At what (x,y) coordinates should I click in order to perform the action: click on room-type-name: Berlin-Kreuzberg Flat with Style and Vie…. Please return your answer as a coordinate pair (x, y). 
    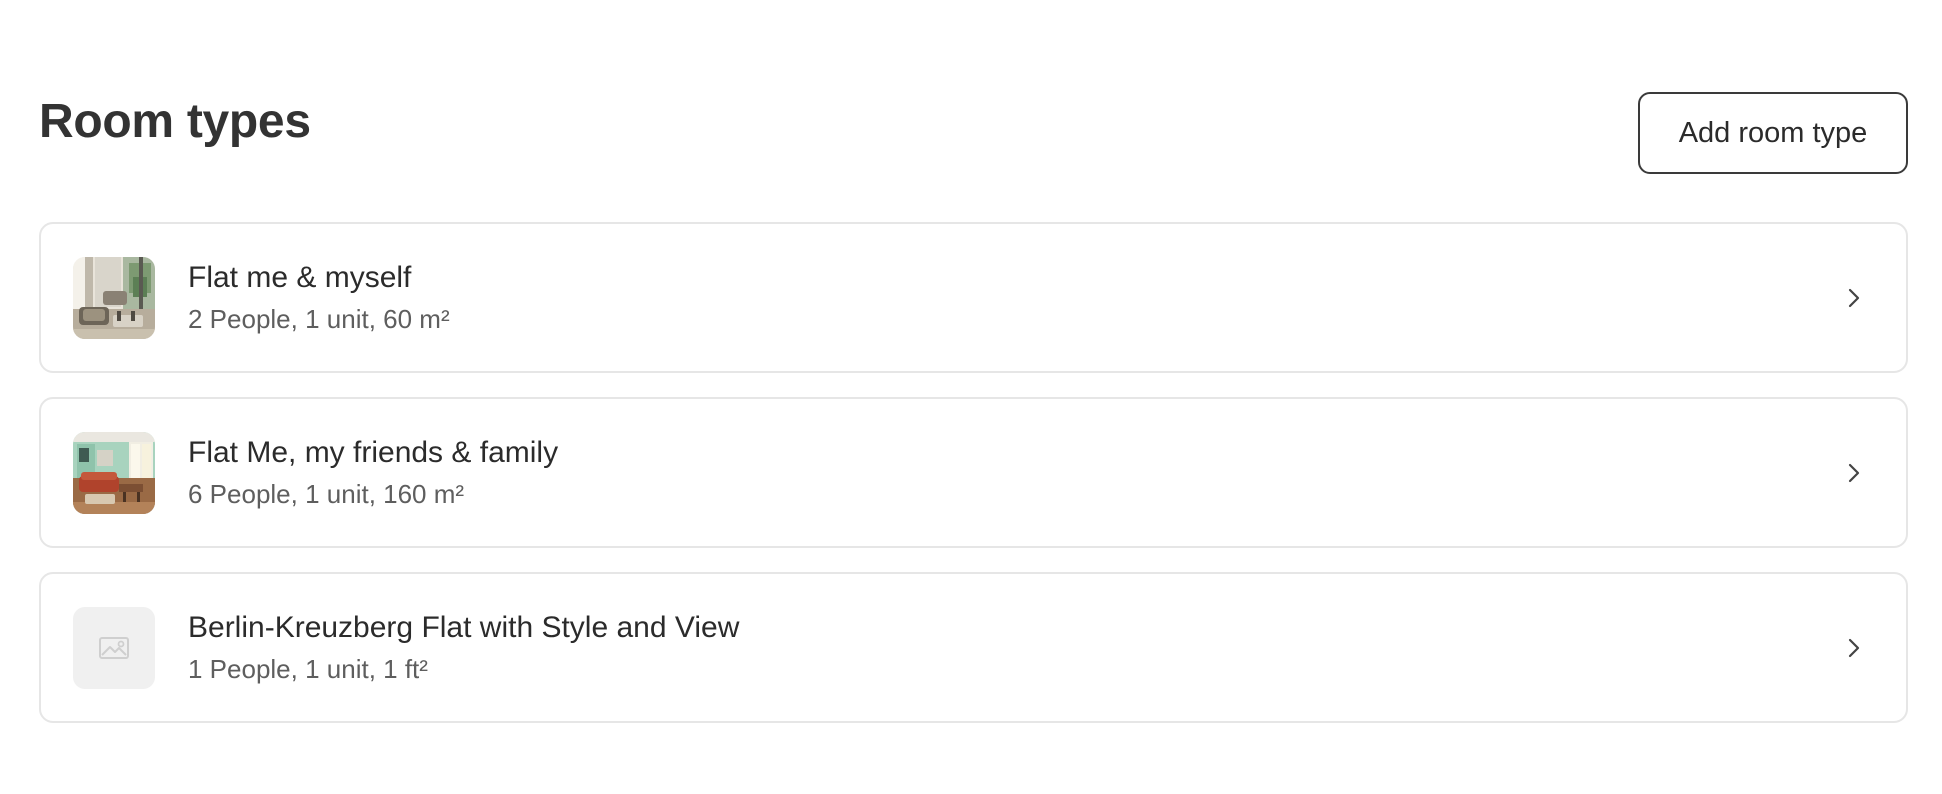
    Looking at the image, I should click on (464, 627).